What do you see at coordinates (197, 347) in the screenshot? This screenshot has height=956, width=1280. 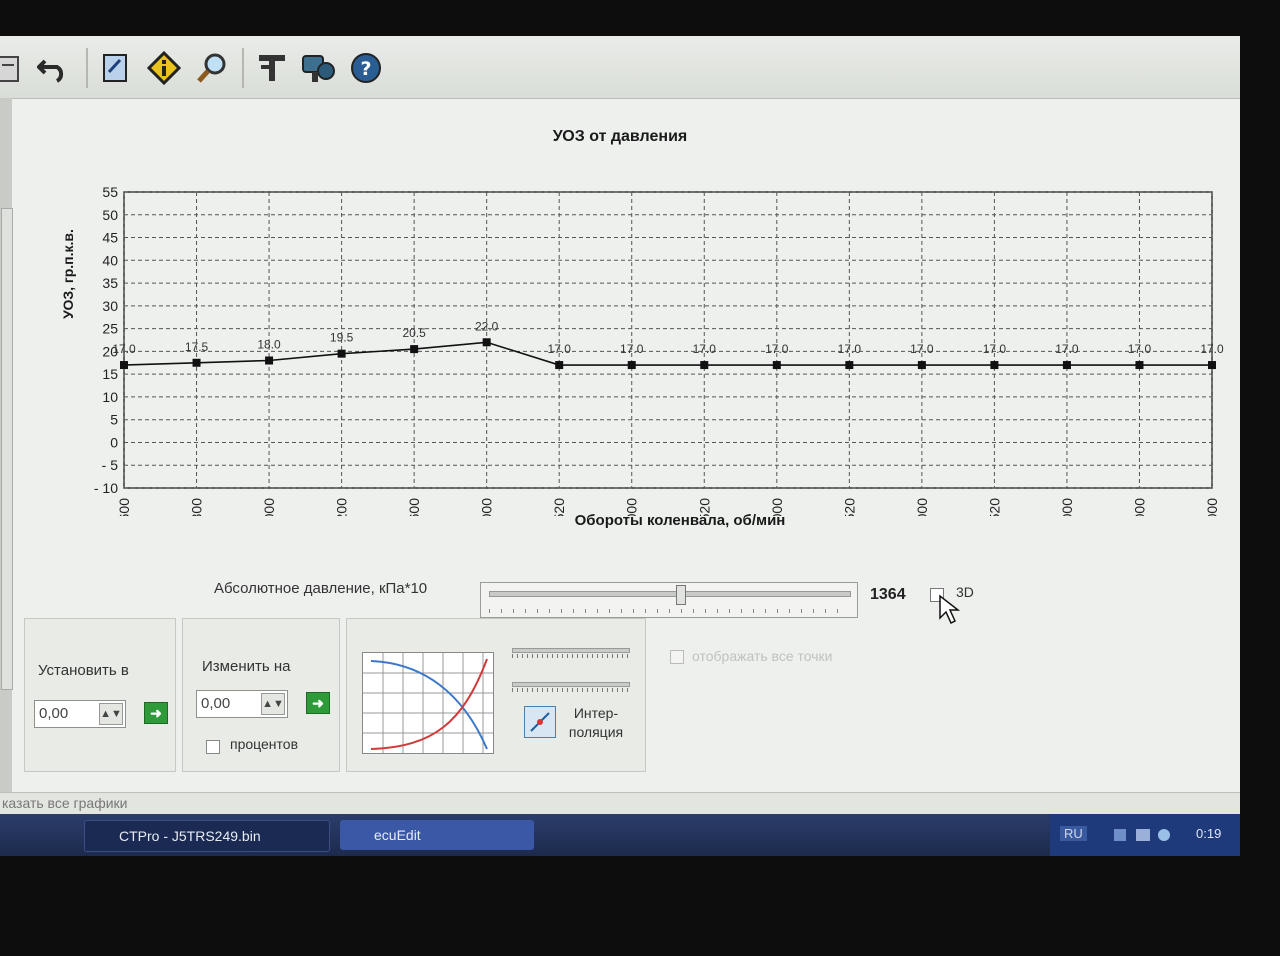 I see `data-label: 17.5` at bounding box center [197, 347].